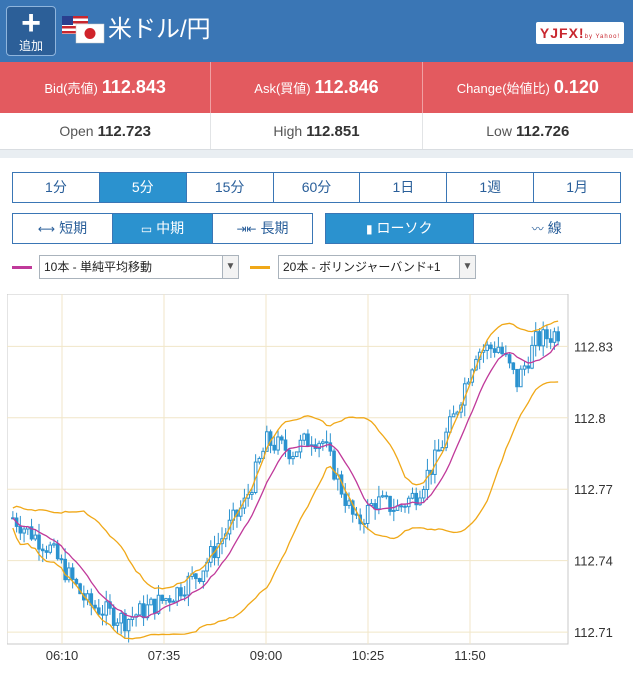  I want to click on open-label: Open, so click(76, 131).